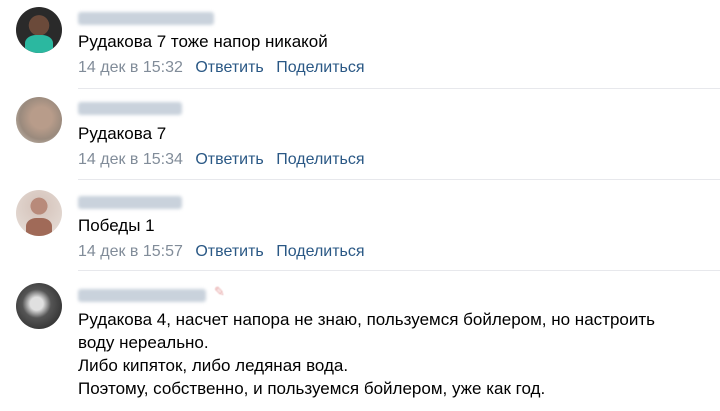 The image size is (720, 411). Describe the element at coordinates (122, 133) in the screenshot. I see `comment-text: Рудакова 7` at that location.